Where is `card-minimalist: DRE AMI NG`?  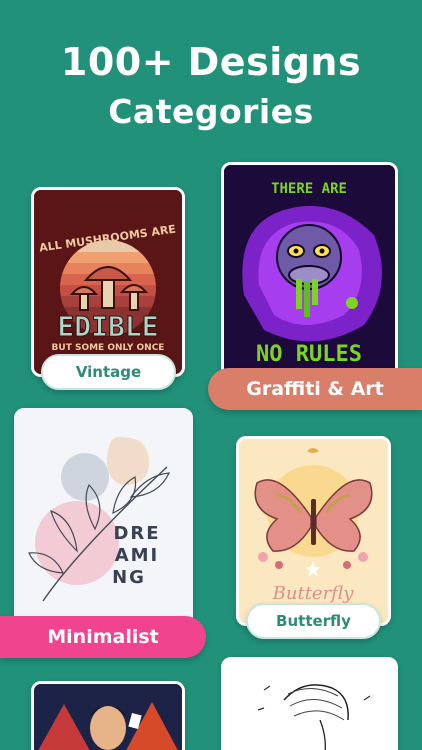
card-minimalist: DRE AMI NG is located at coordinates (103, 520).